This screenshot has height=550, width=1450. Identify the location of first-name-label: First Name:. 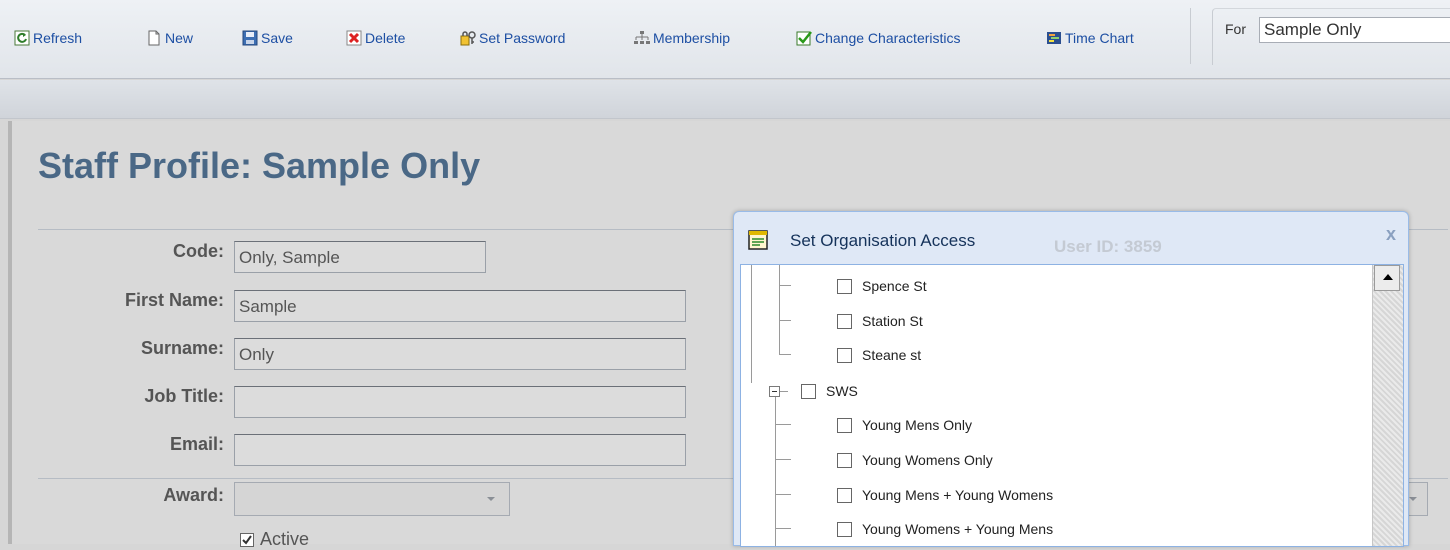
(174, 300).